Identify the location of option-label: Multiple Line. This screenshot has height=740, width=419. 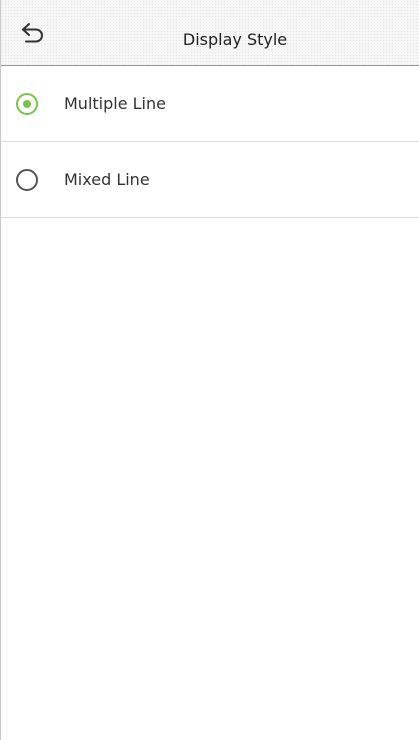
(115, 103).